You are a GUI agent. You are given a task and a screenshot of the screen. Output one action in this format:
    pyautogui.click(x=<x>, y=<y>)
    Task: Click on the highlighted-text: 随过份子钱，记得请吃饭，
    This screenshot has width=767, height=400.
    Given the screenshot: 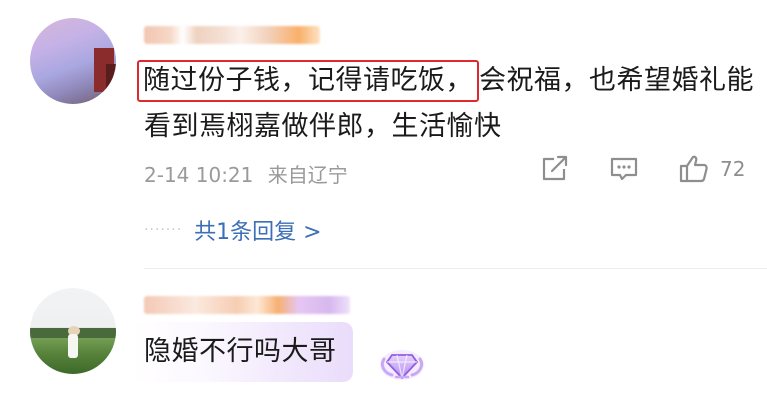 What is the action you would take?
    pyautogui.click(x=308, y=81)
    